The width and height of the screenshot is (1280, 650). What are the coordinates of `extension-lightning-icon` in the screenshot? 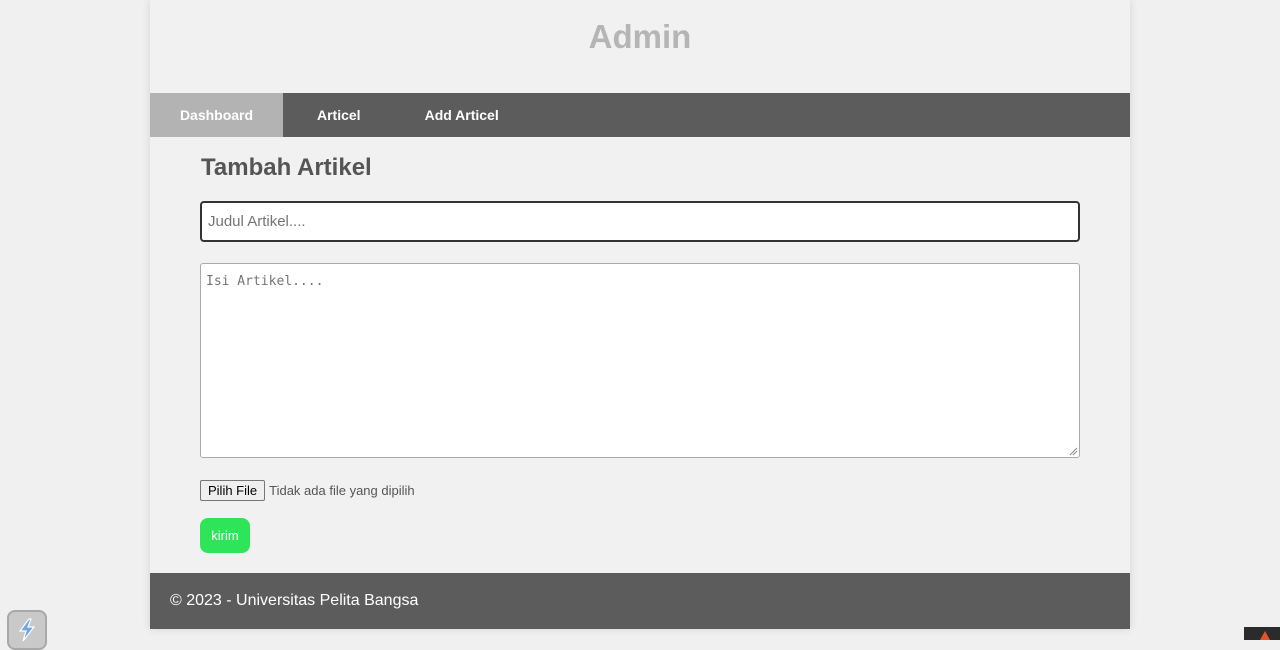 It's located at (27, 630).